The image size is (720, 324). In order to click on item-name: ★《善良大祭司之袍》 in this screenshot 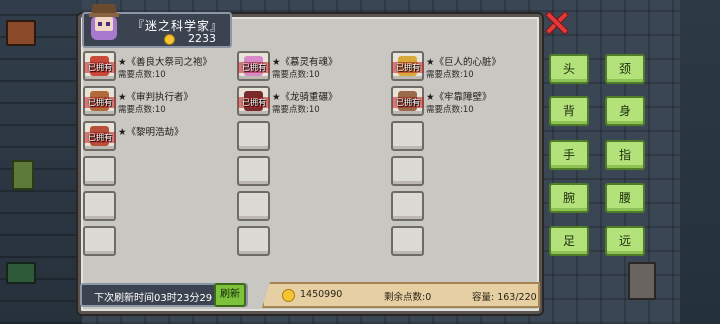, I will do `click(165, 62)`.